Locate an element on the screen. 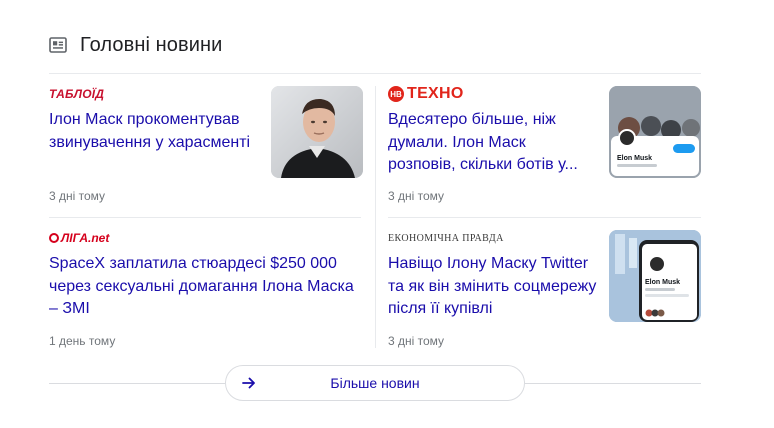  liga-logo-icon is located at coordinates (54, 238).